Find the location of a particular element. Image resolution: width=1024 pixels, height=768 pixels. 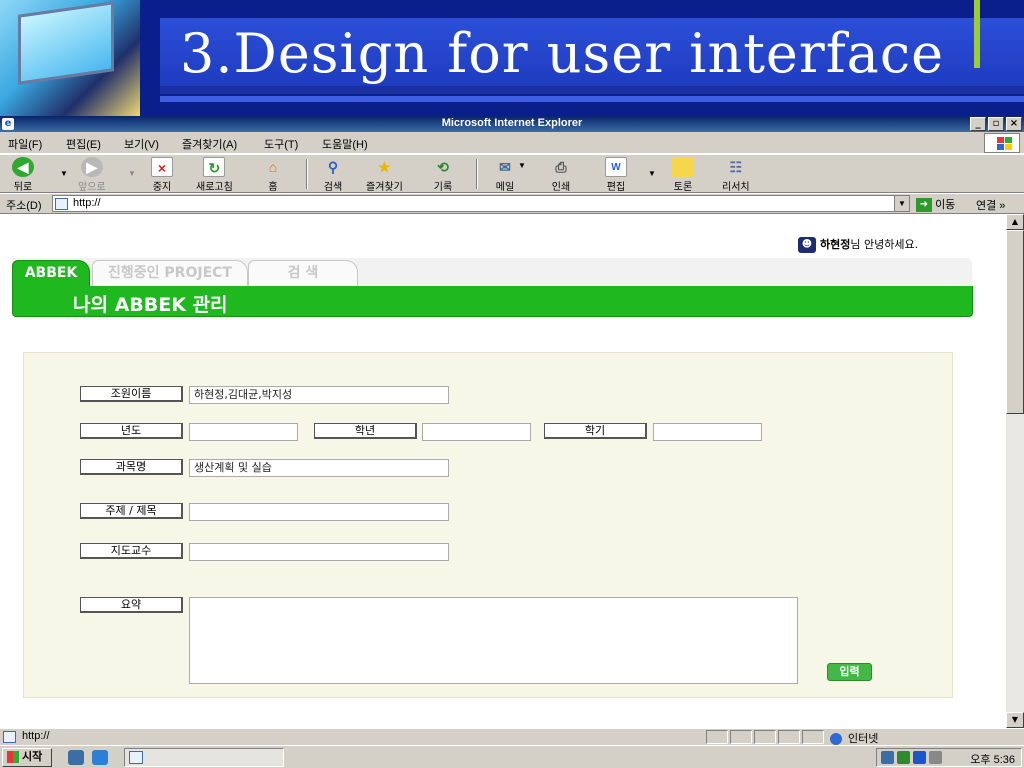

mail-dropdown-icon: ▼ is located at coordinates (522, 165).